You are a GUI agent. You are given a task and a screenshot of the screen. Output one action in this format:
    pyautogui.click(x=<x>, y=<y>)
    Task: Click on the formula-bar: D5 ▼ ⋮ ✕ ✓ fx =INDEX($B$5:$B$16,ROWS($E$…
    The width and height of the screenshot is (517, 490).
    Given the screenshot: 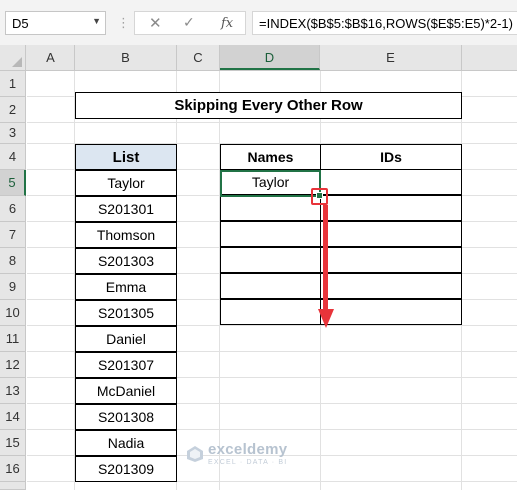 What is the action you would take?
    pyautogui.click(x=258, y=22)
    